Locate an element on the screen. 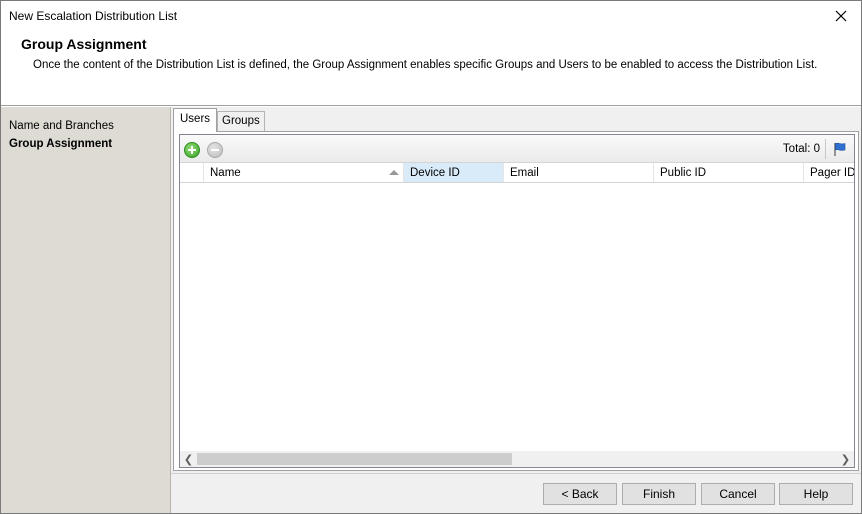 The image size is (862, 514). sidebar-item-group-assignment: Group Assignment is located at coordinates (60, 144).